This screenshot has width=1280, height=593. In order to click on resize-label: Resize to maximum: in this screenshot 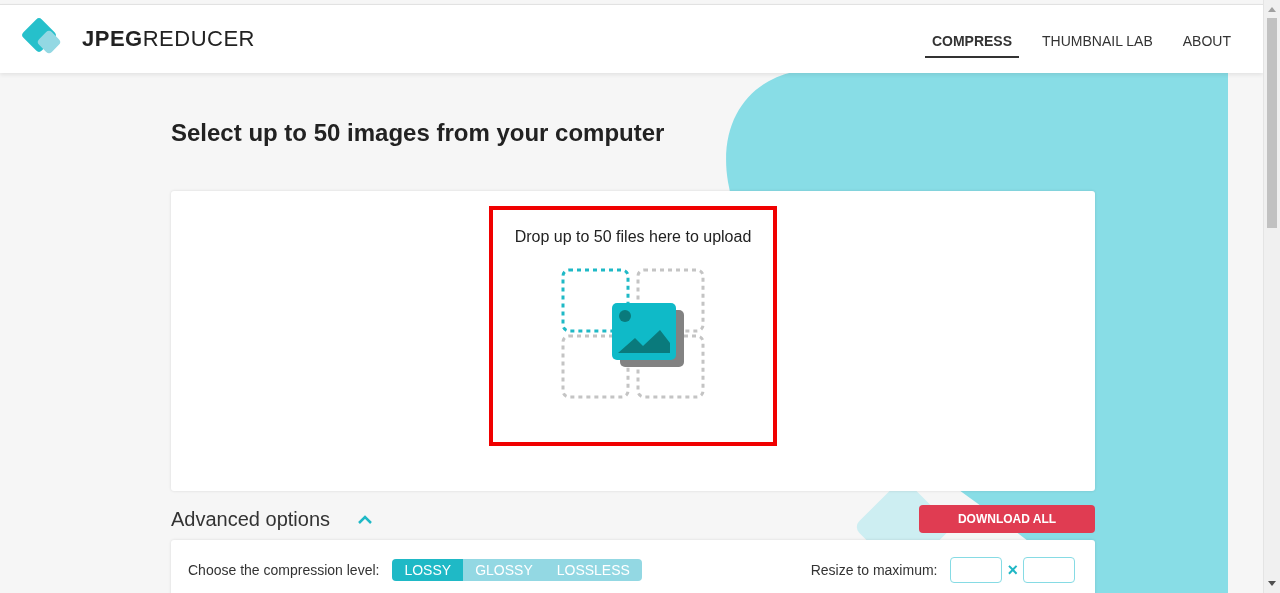, I will do `click(874, 570)`.